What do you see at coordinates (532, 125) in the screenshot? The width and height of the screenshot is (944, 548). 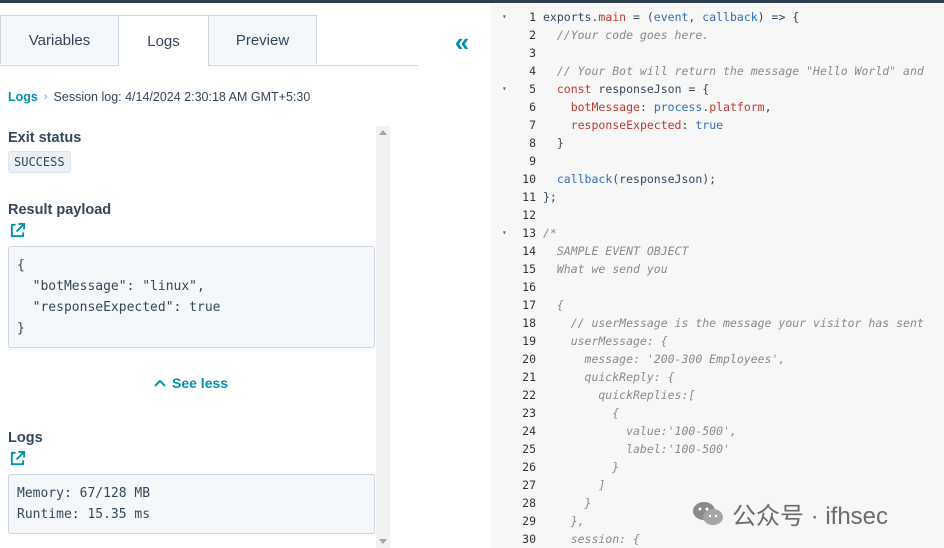 I see `line-number: 7` at bounding box center [532, 125].